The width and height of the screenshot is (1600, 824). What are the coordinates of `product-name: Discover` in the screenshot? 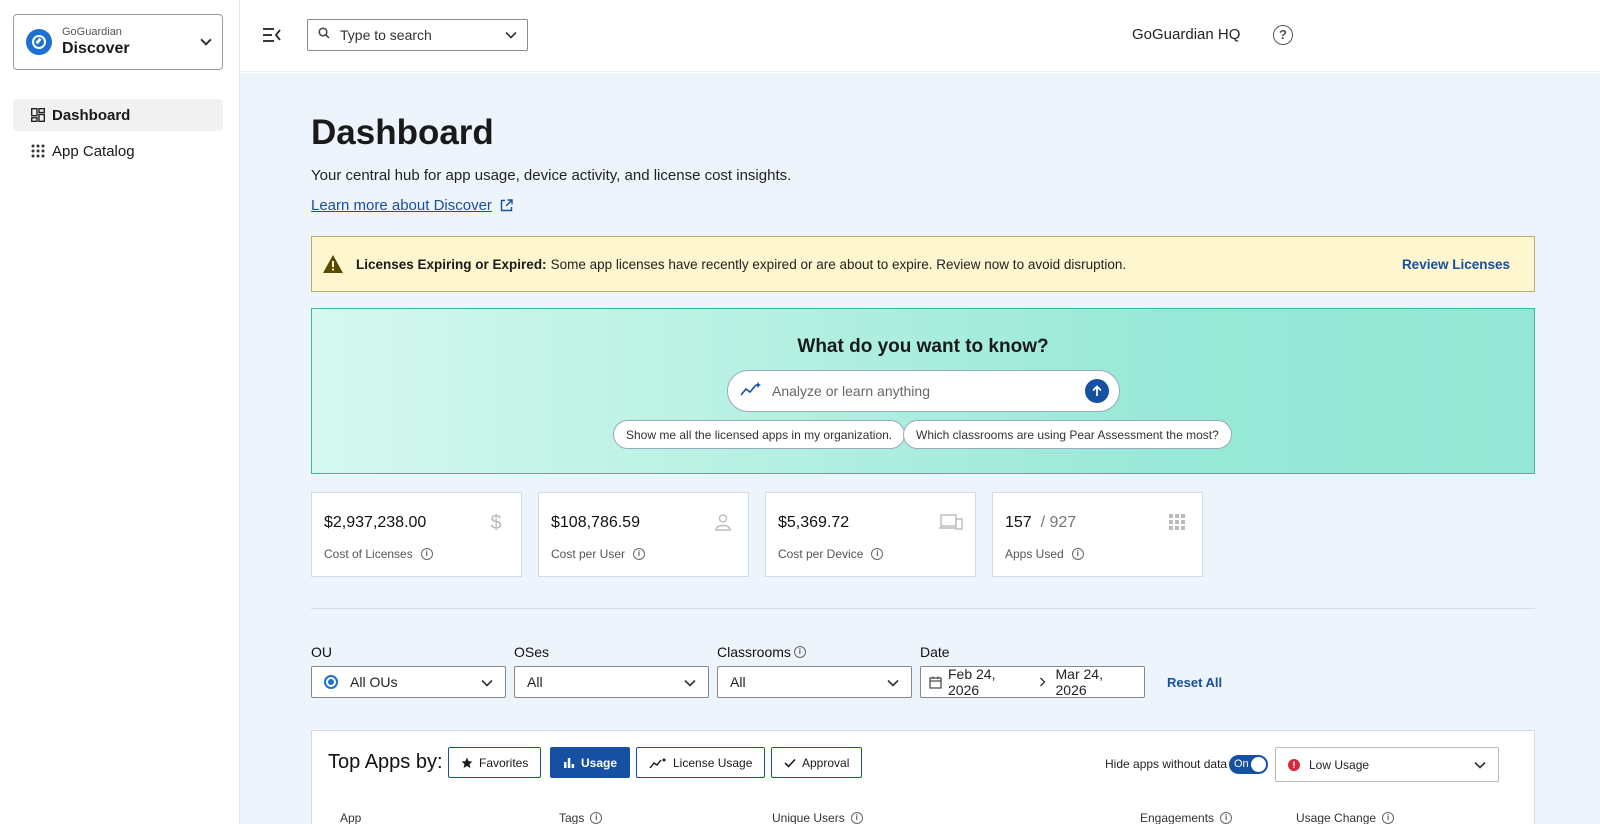 It's located at (96, 48).